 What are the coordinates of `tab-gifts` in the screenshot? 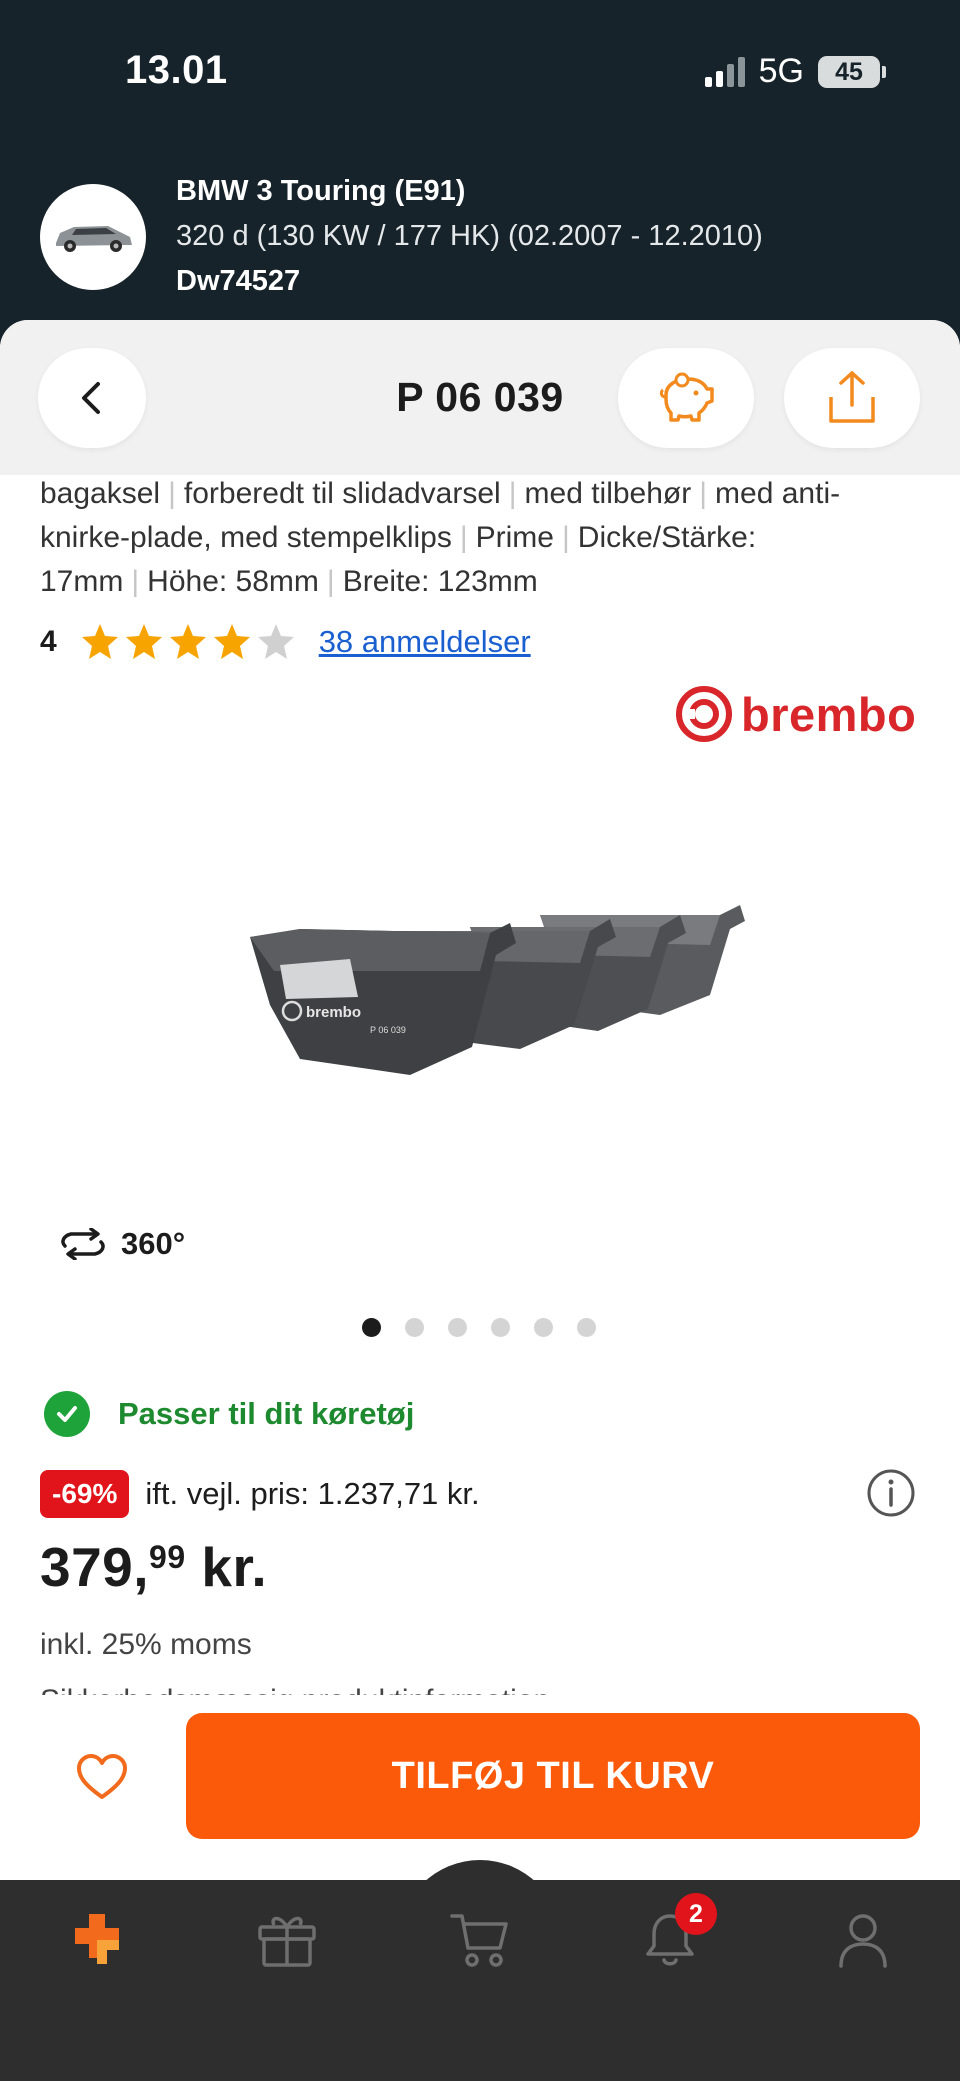 It's located at (287, 1940).